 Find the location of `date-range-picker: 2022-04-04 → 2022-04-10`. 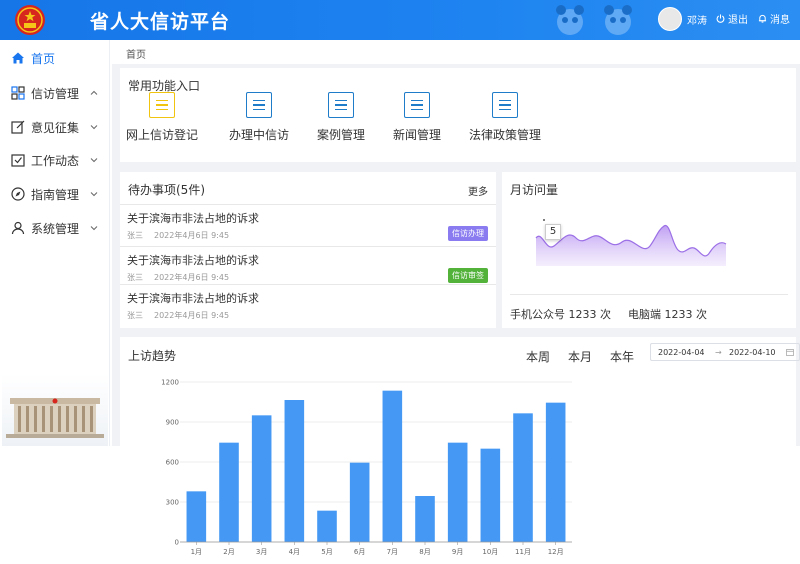

date-range-picker: 2022-04-04 → 2022-04-10 is located at coordinates (725, 352).